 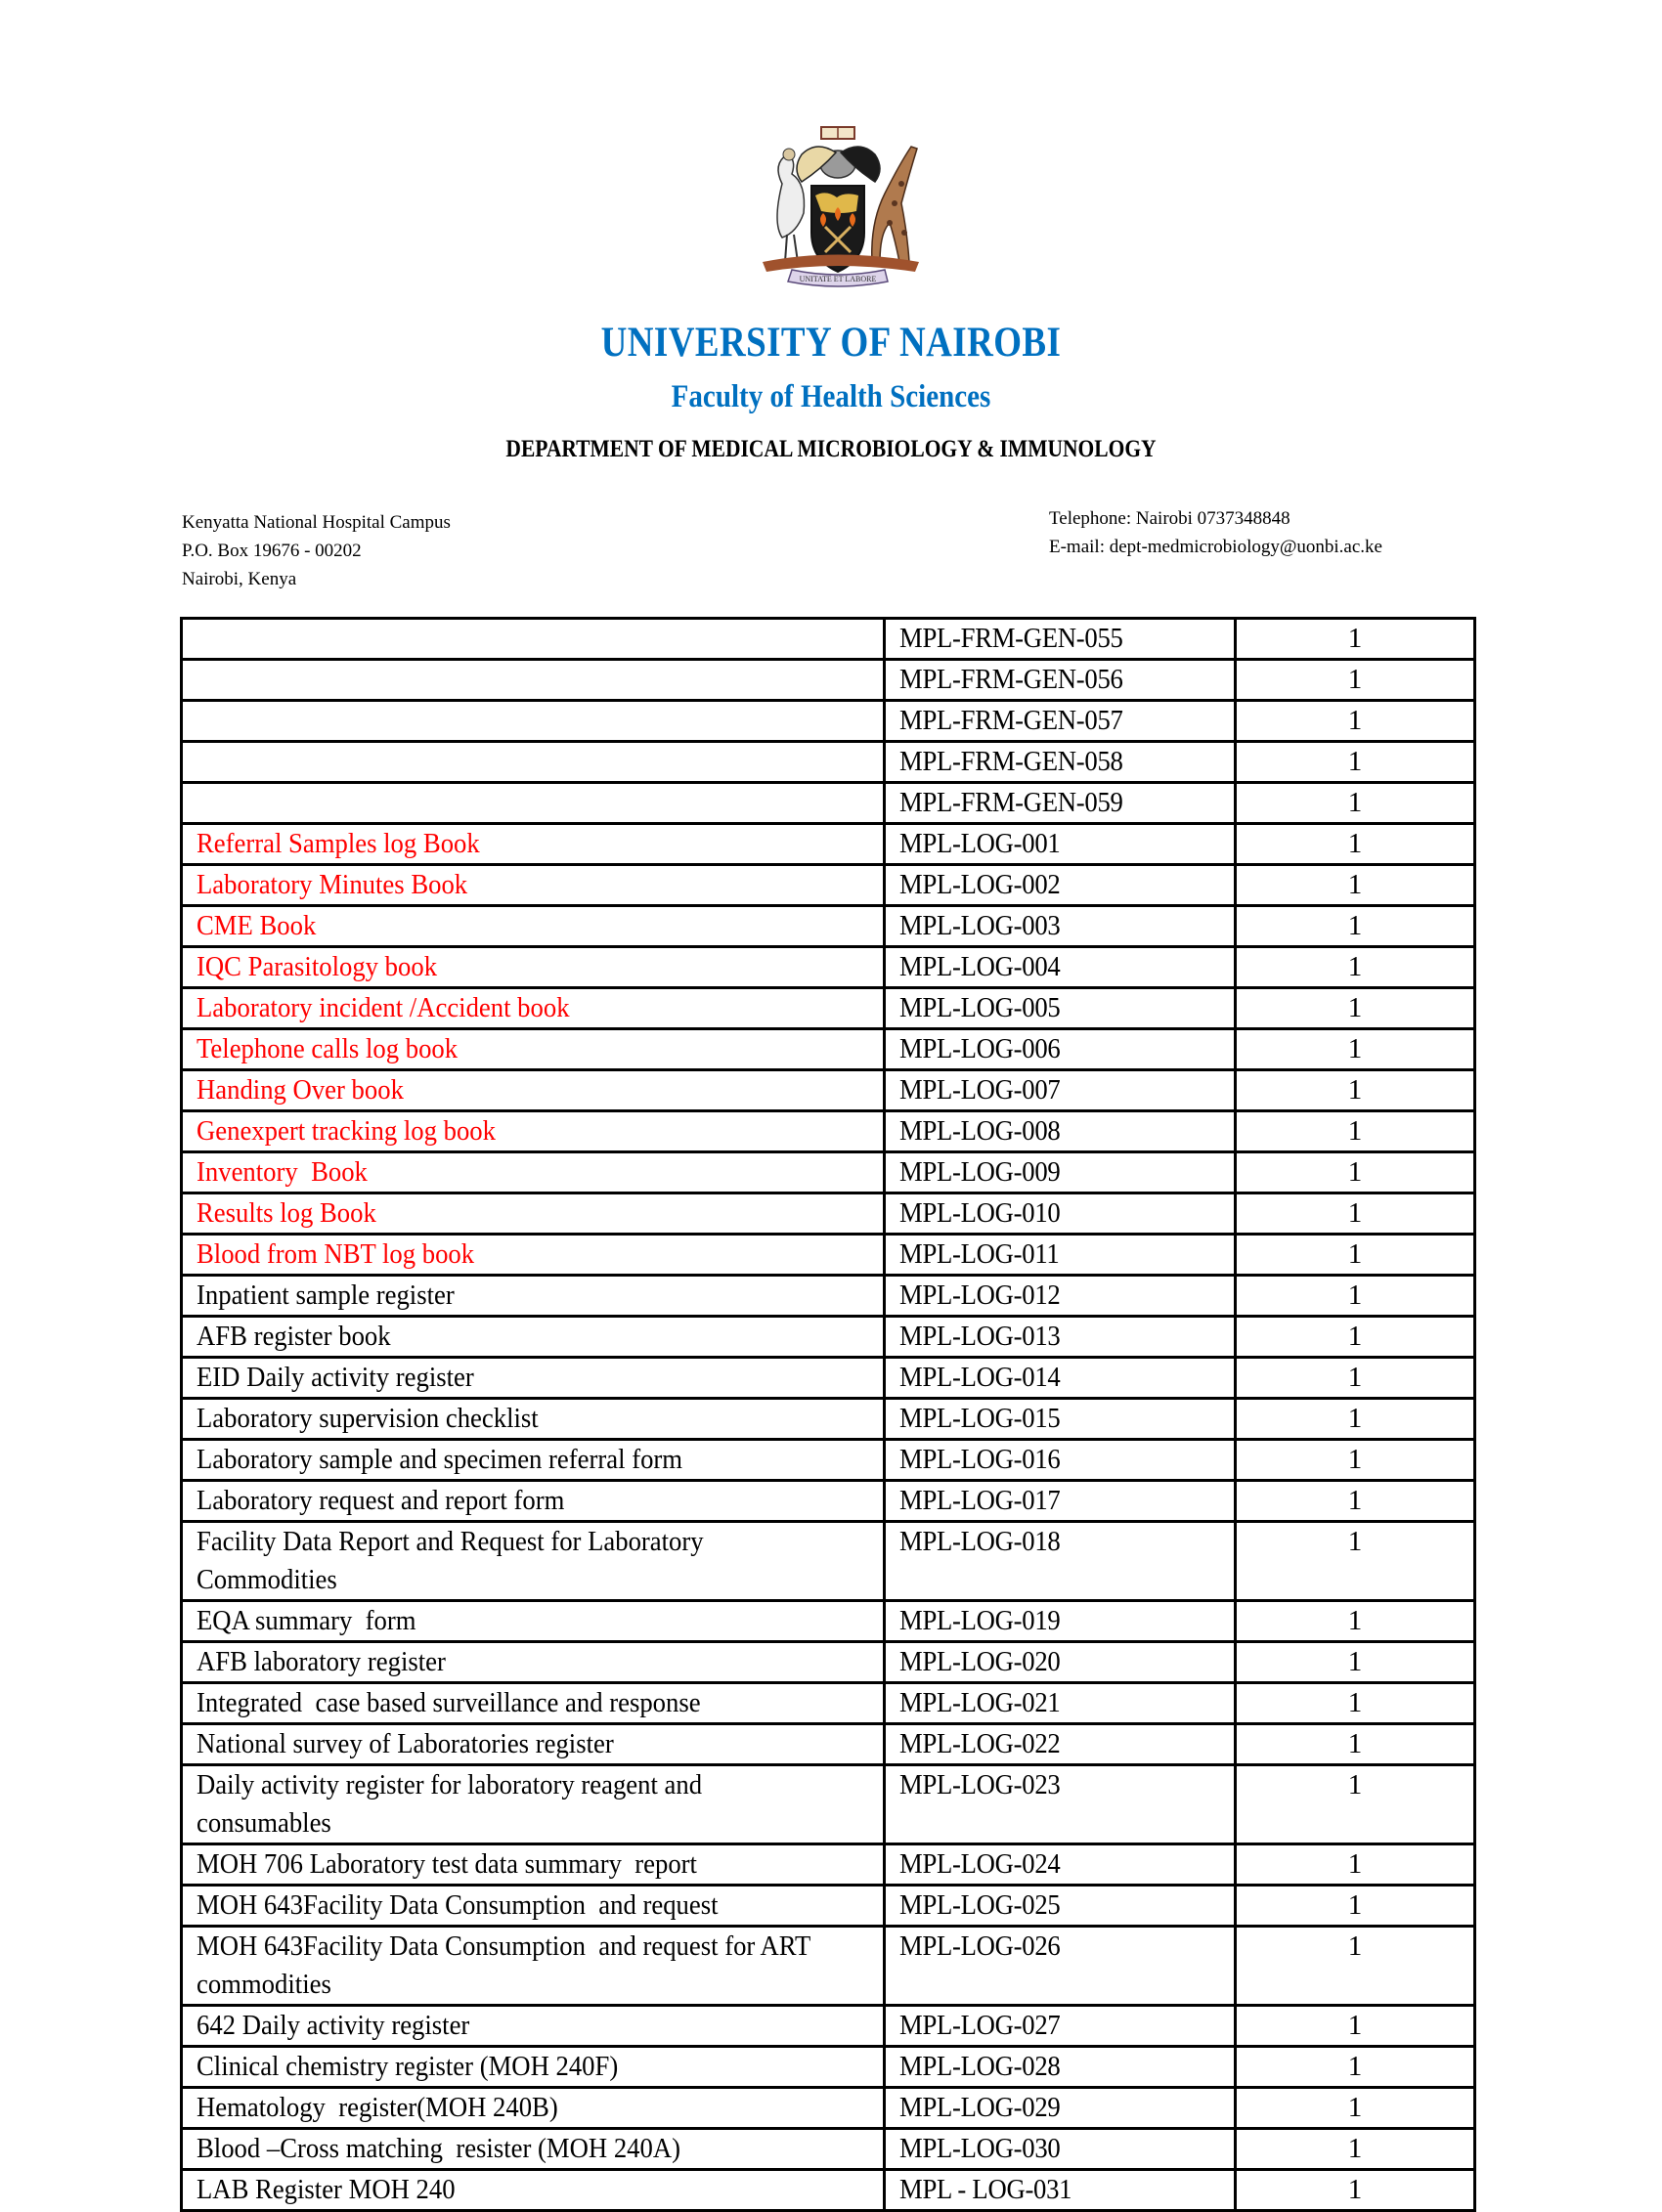 What do you see at coordinates (980, 2066) in the screenshot?
I see `document-code: MPL-LOG-028` at bounding box center [980, 2066].